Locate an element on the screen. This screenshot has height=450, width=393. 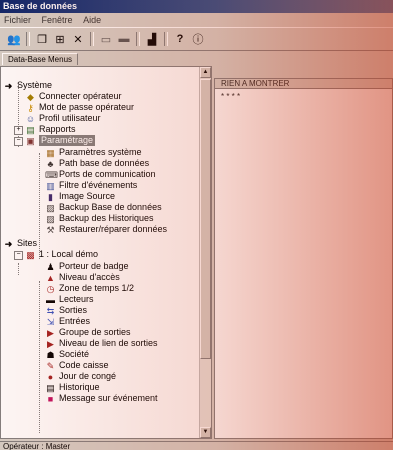
tree-item-image-source: ▮ Image Source is located at coordinates (80, 196).